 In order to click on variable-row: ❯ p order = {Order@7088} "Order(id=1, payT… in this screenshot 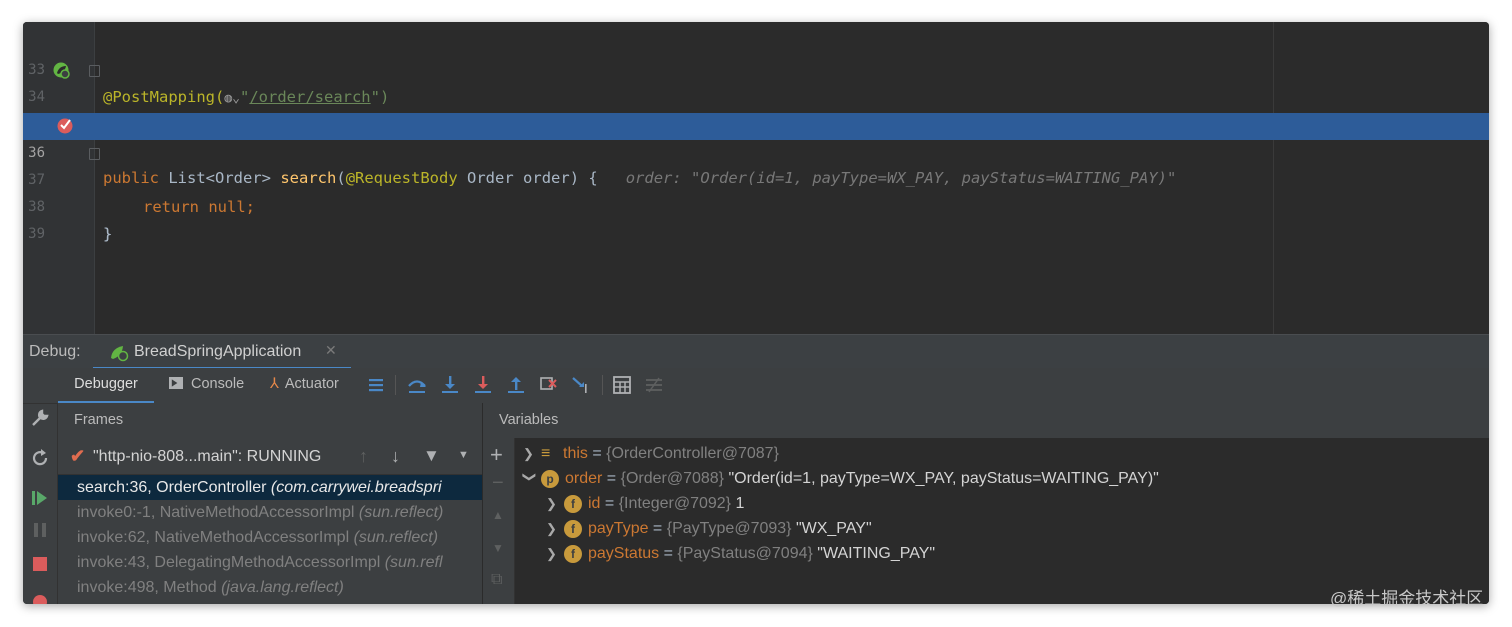, I will do `click(841, 478)`.